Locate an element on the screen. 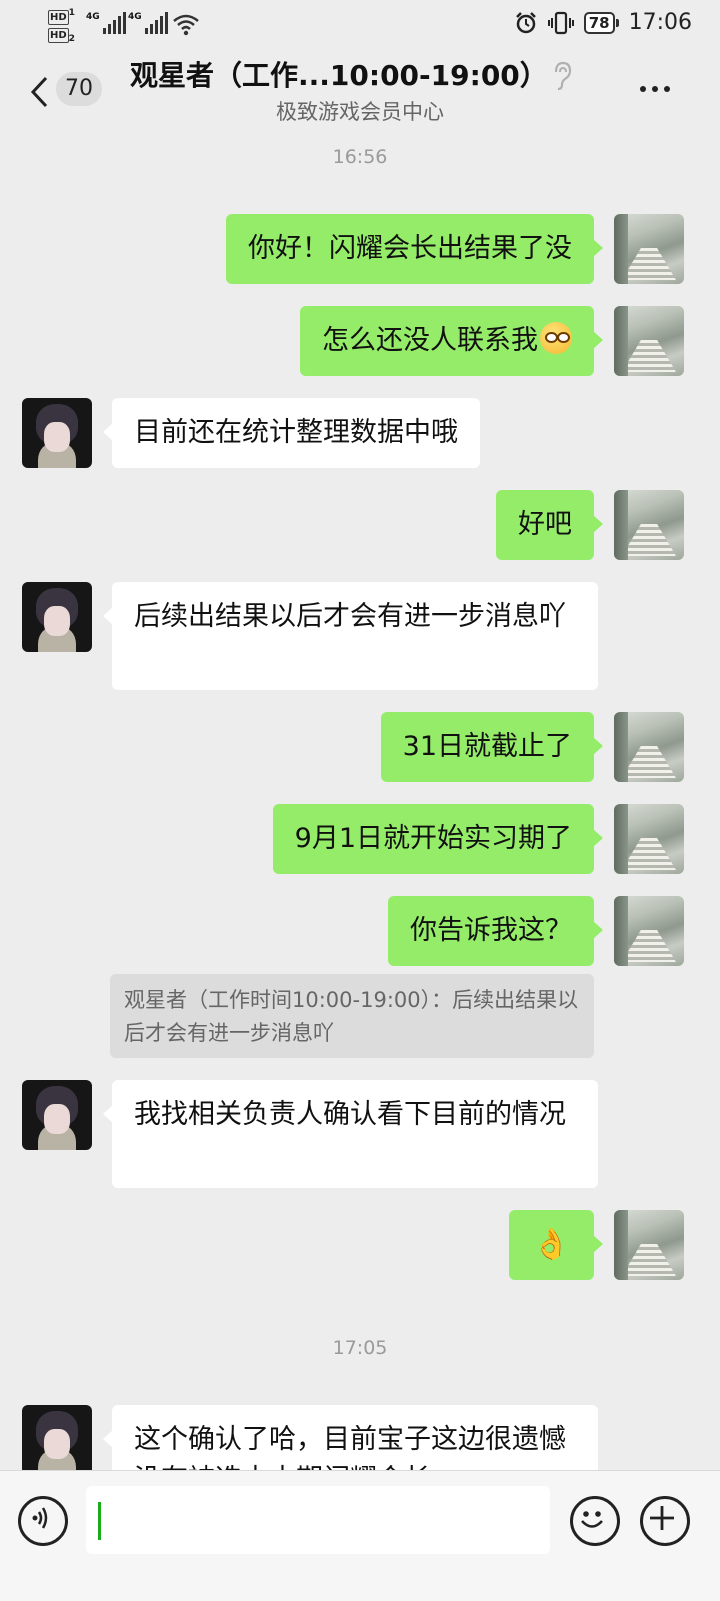 The height and width of the screenshot is (1601, 720). signal-icon-2: 4G is located at coordinates (148, 23).